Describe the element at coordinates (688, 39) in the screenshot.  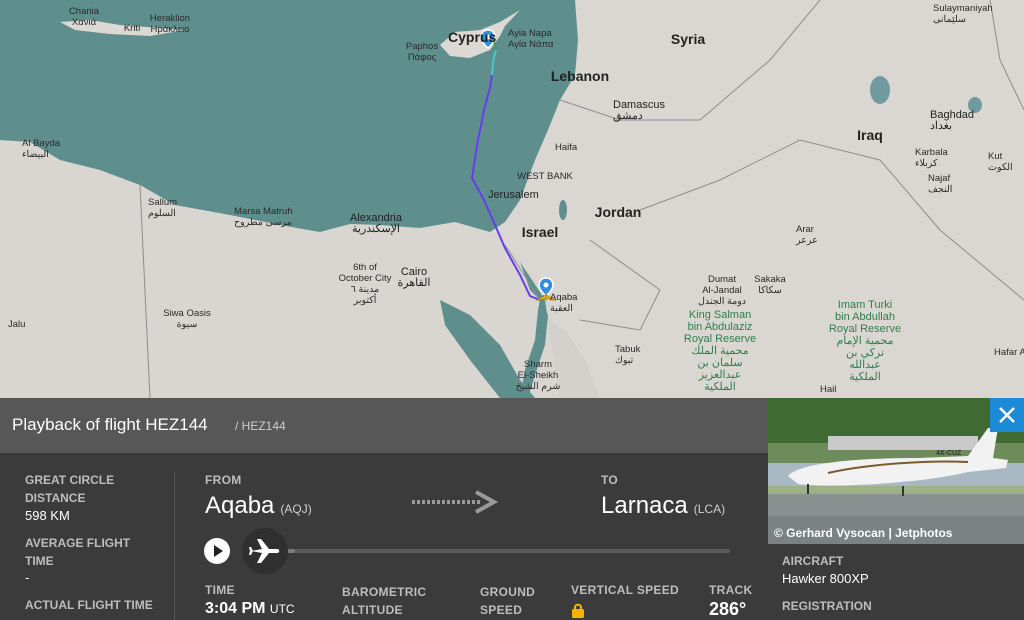
I see `map-label-syria: Syria` at that location.